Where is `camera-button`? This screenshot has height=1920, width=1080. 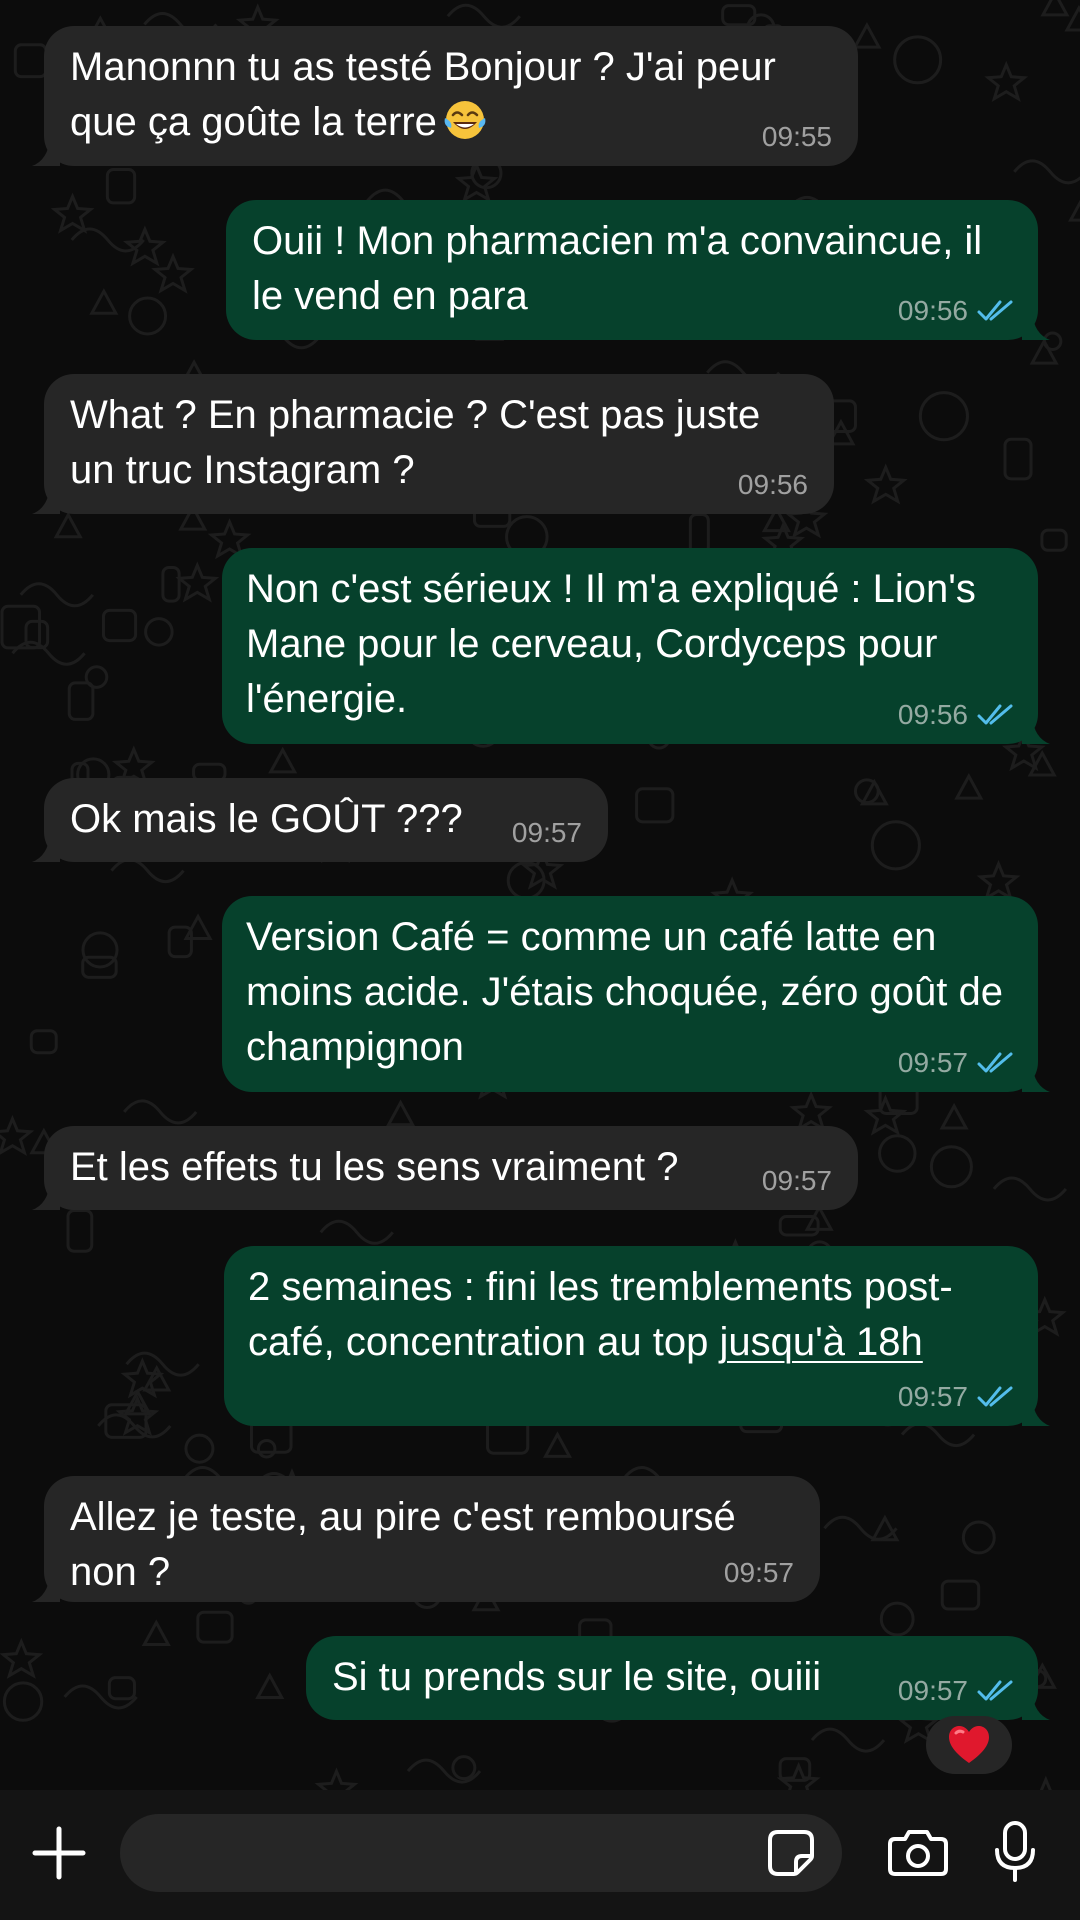
camera-button is located at coordinates (918, 1852).